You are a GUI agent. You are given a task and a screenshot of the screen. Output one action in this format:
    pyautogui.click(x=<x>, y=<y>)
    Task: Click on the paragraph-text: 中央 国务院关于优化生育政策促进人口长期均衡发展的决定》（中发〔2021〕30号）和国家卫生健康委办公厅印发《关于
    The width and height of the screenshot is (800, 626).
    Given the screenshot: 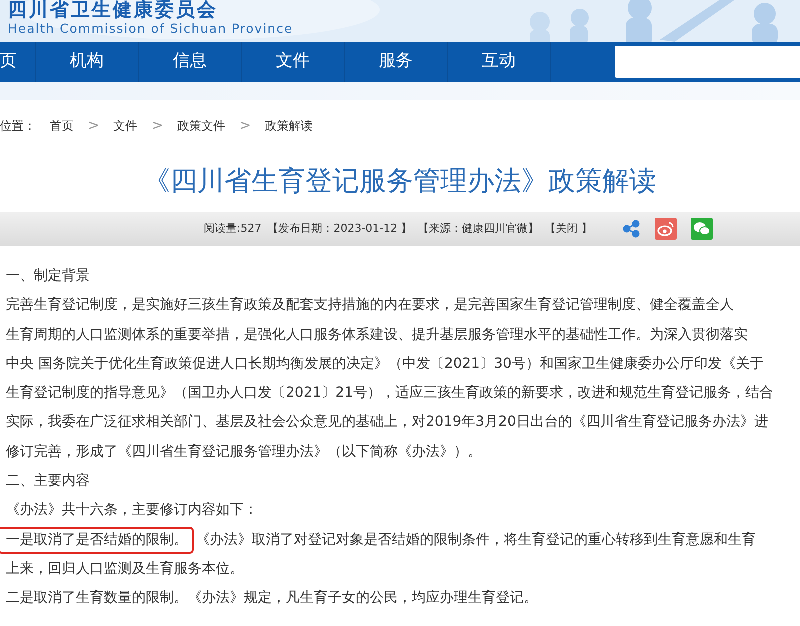 What is the action you would take?
    pyautogui.click(x=384, y=364)
    